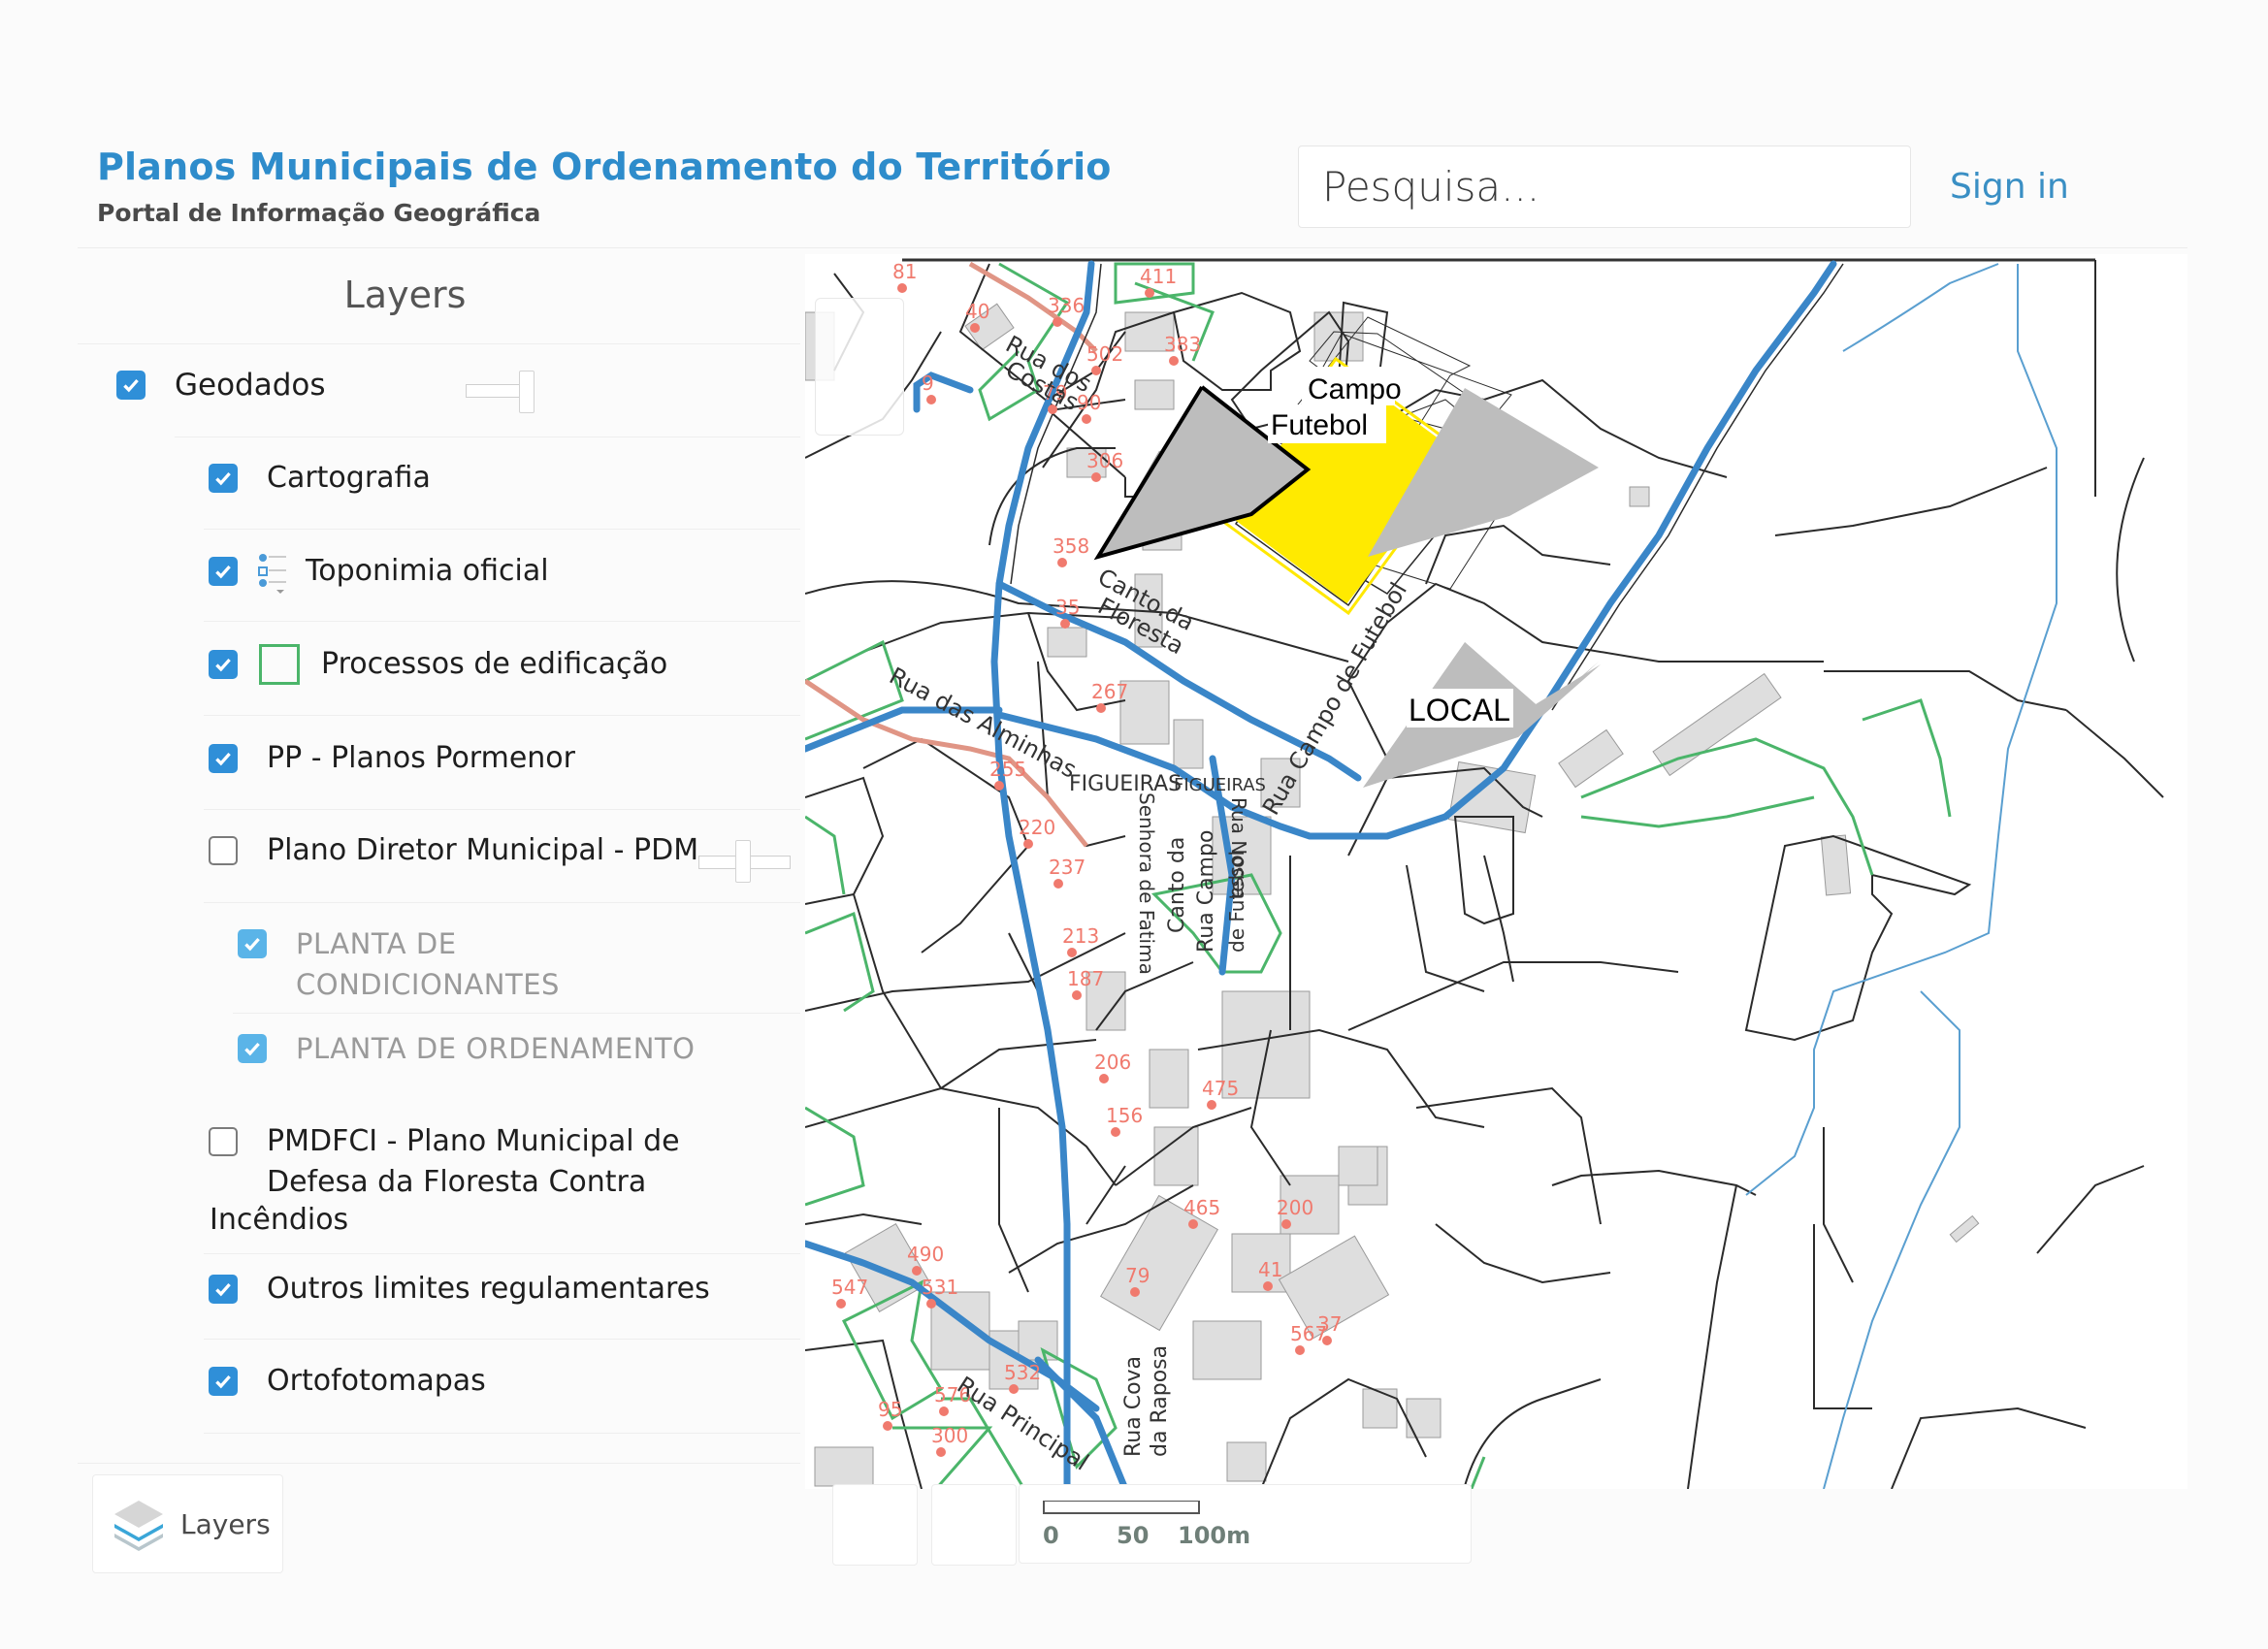 This screenshot has height=1649, width=2268. Describe the element at coordinates (1270, 1269) in the screenshot. I see `address-number: 41` at that location.